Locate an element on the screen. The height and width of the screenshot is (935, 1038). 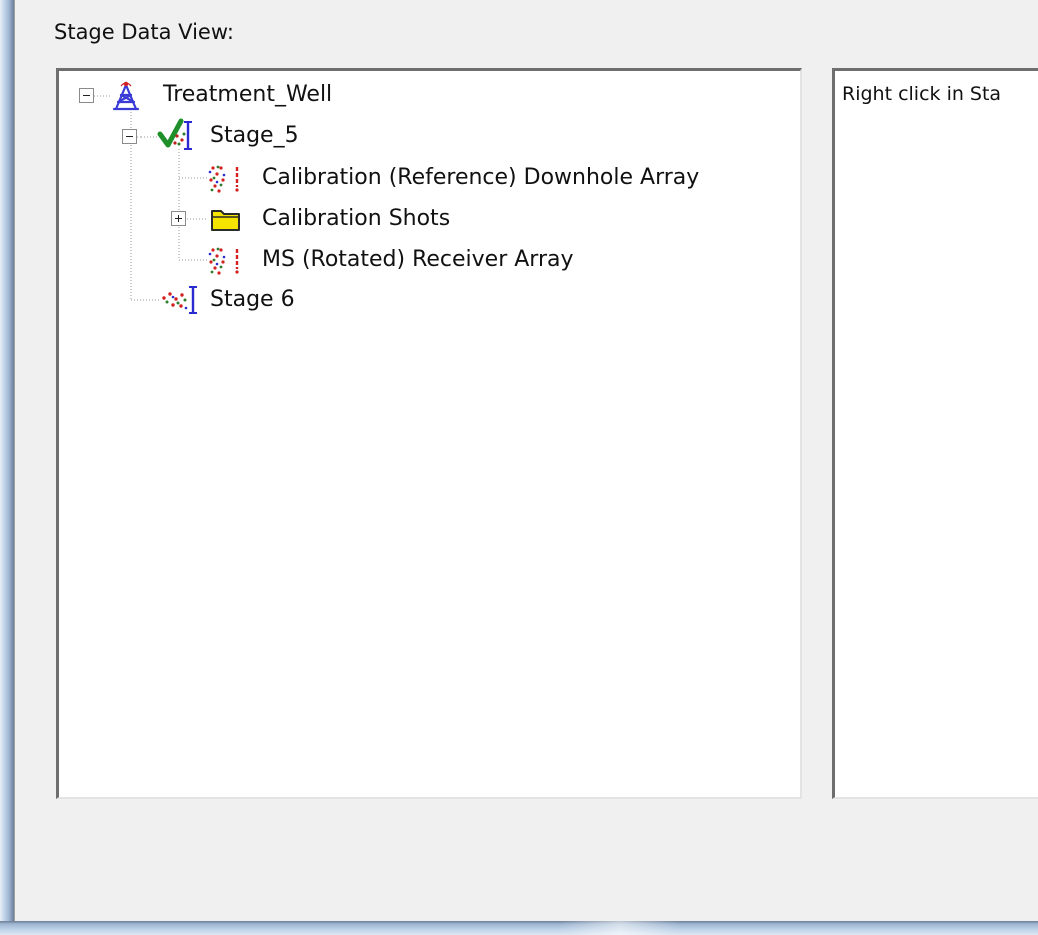
tree-node-treatment-well: Treatment_Well is located at coordinates (247, 95).